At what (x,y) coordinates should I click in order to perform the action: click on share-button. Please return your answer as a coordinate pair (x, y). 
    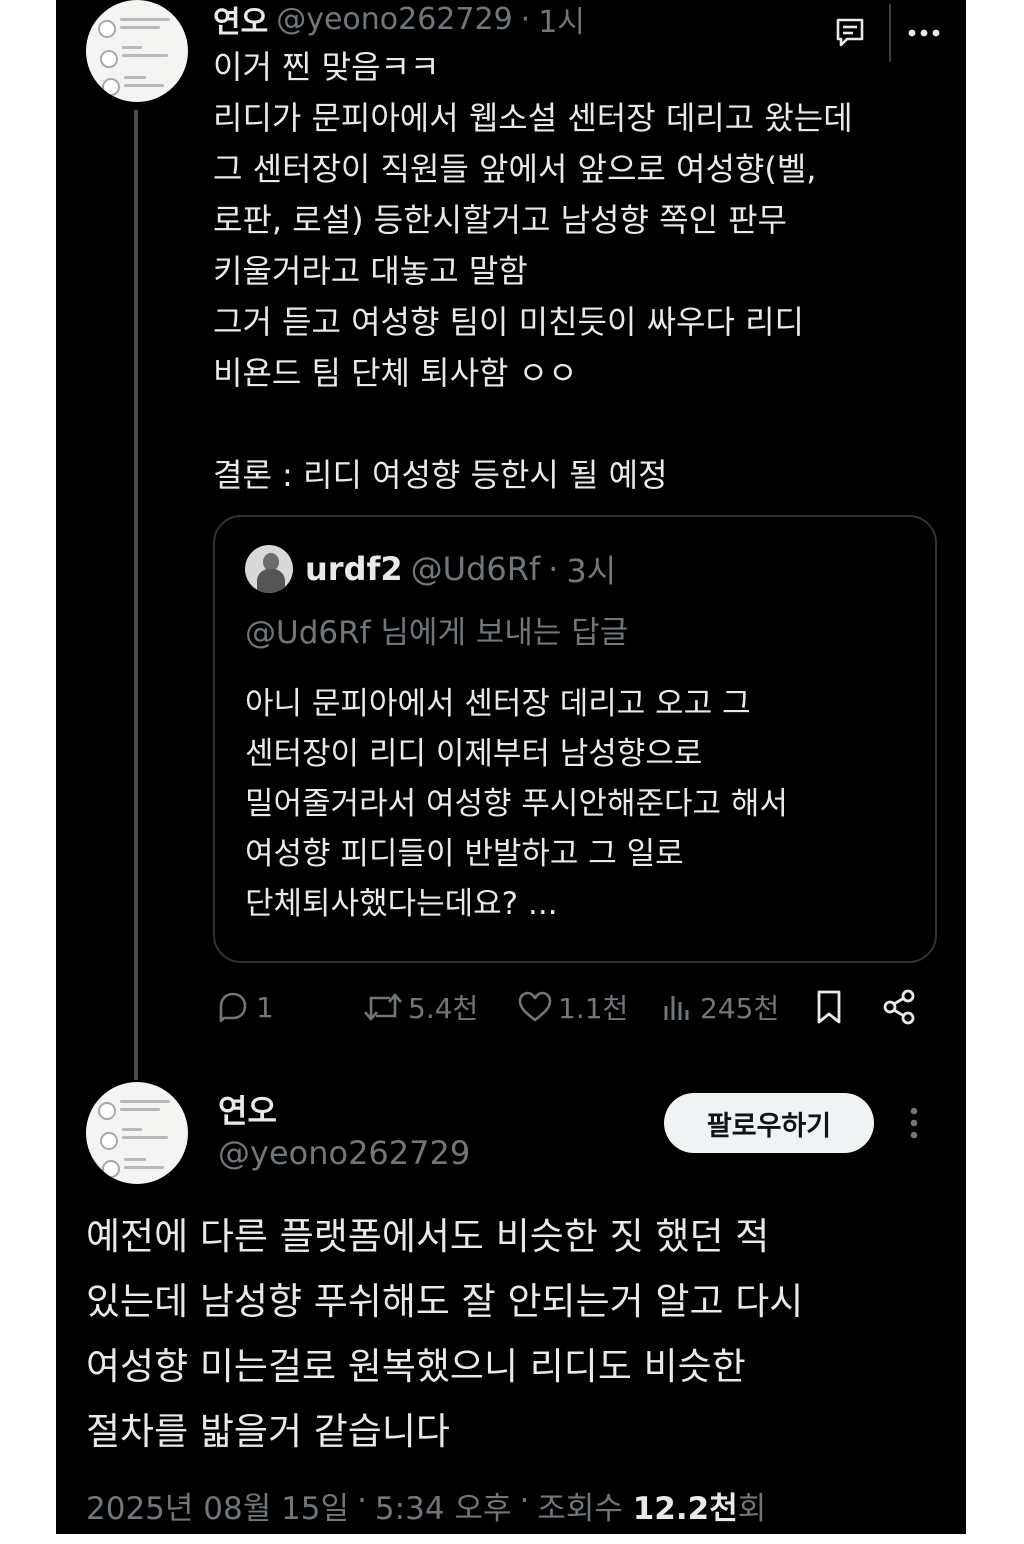
    Looking at the image, I should click on (899, 1007).